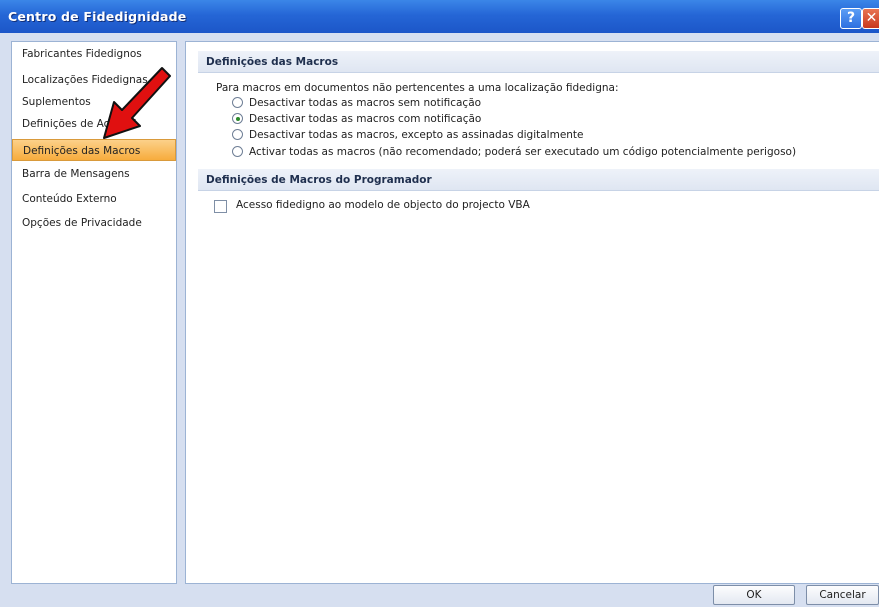  I want to click on ok-button: OK, so click(754, 595).